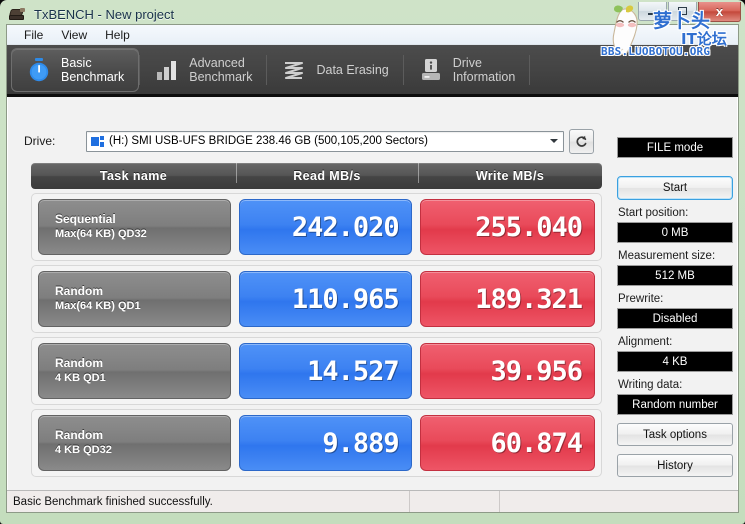 The height and width of the screenshot is (524, 745). Describe the element at coordinates (101, 234) in the screenshot. I see `task-name-line2: Max(64 KB) QD32` at that location.